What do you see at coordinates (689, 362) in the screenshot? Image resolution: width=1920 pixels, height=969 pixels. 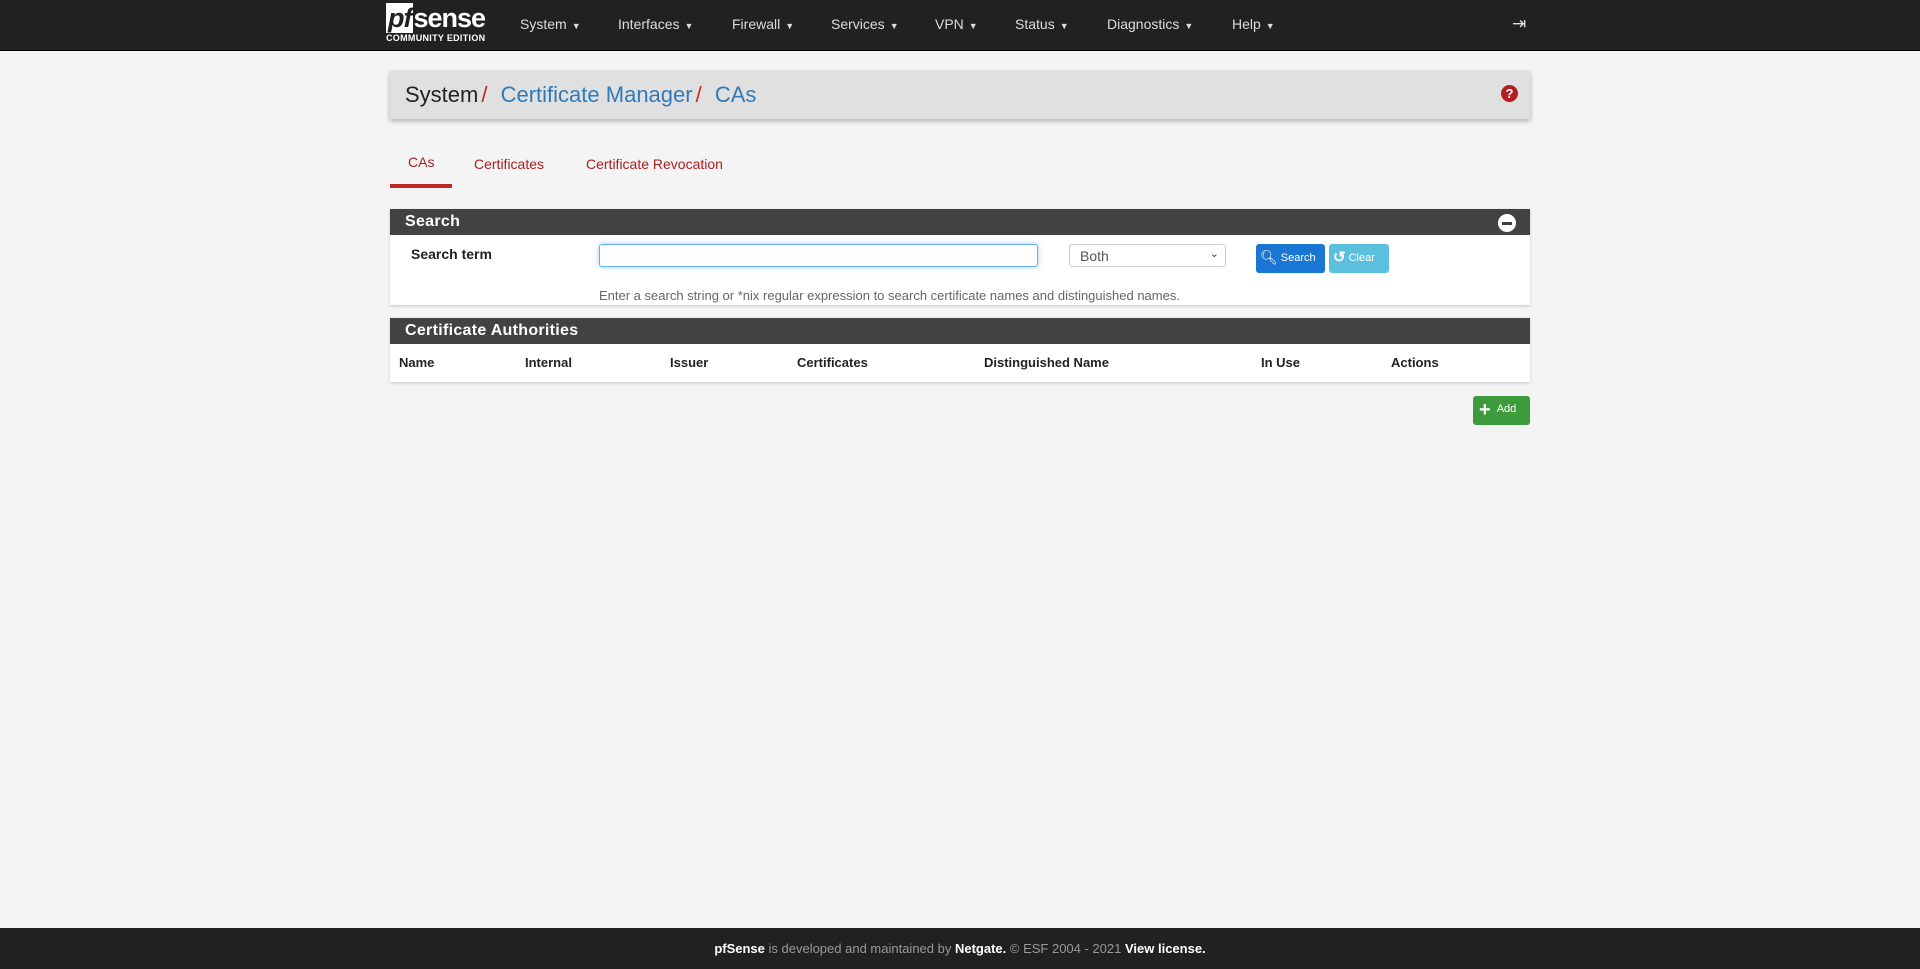 I see `col-issuer: Issuer` at bounding box center [689, 362].